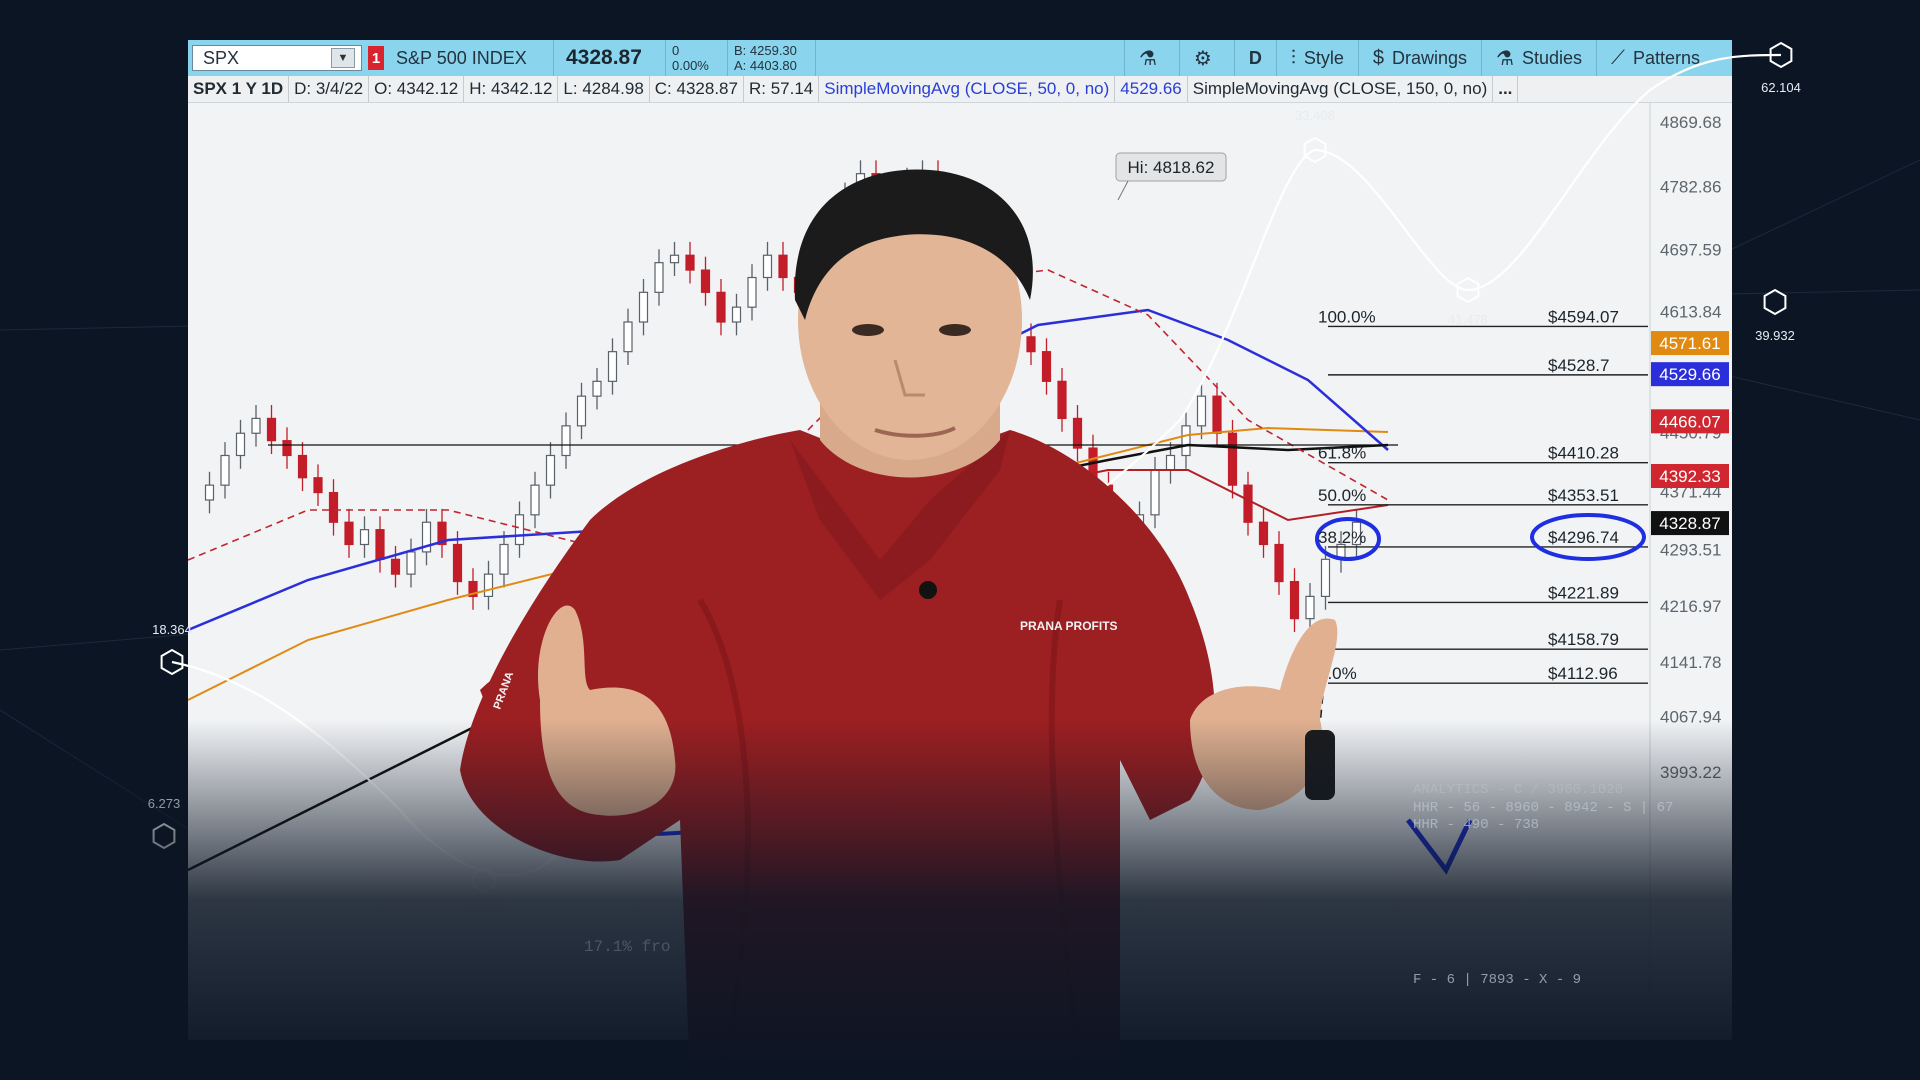  What do you see at coordinates (1497, 980) in the screenshot?
I see `hud-line-1: F - 6 | 7893 - X - 9` at bounding box center [1497, 980].